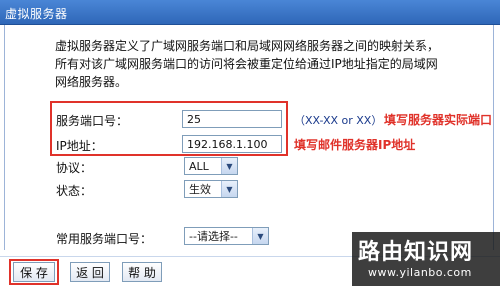  Describe the element at coordinates (338, 120) in the screenshot. I see `service-port-format-hint: （XX-XX or XX）` at that location.